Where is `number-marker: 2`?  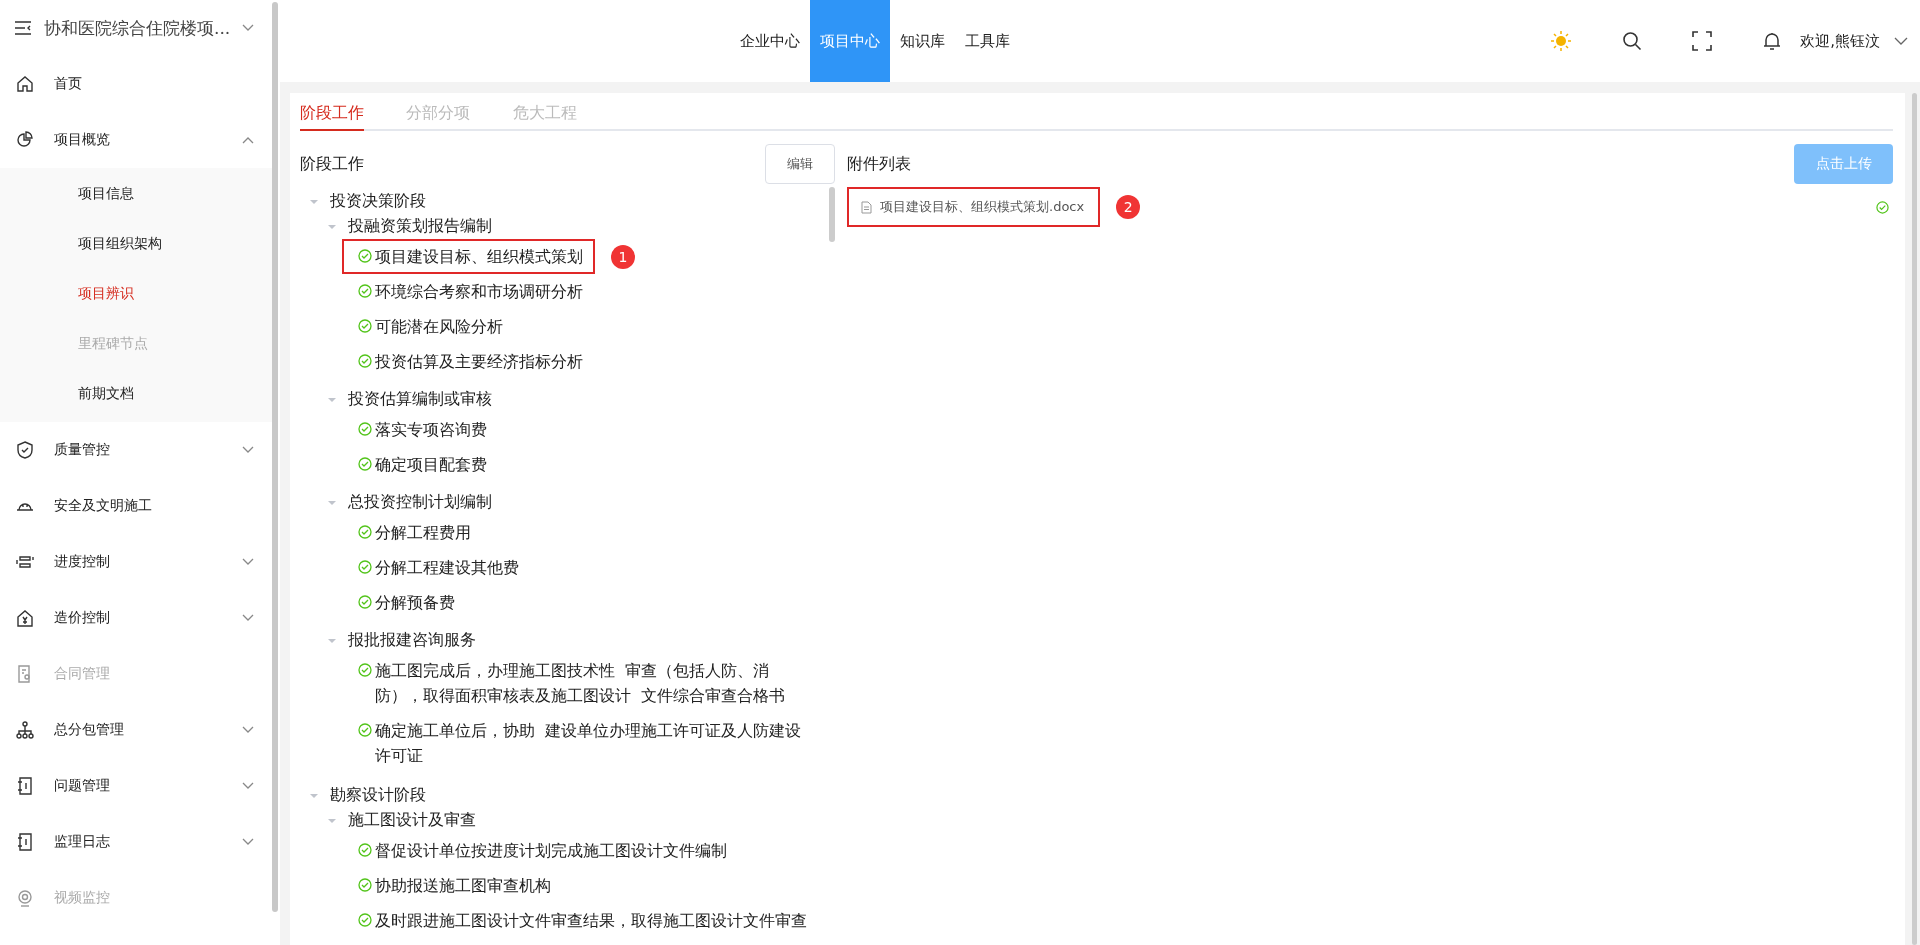 number-marker: 2 is located at coordinates (1128, 207).